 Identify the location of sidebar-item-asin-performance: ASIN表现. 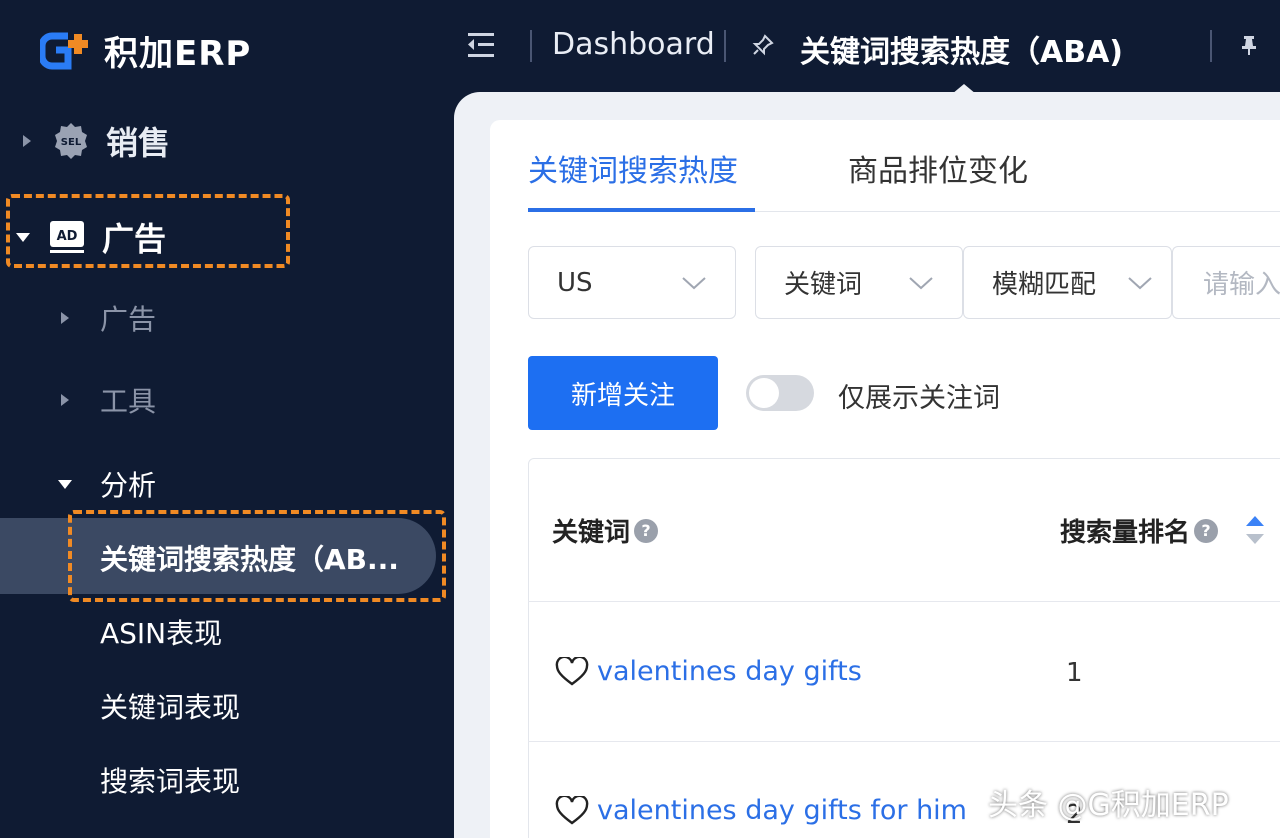
(161, 632).